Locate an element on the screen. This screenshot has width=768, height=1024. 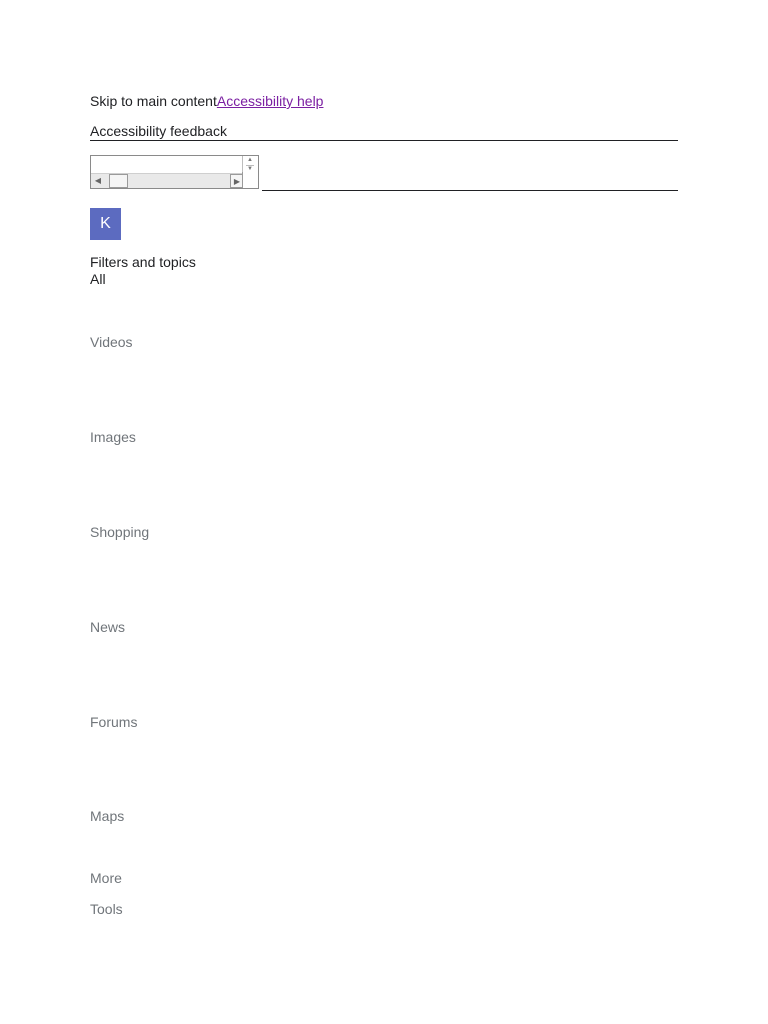
search-divider is located at coordinates (470, 190).